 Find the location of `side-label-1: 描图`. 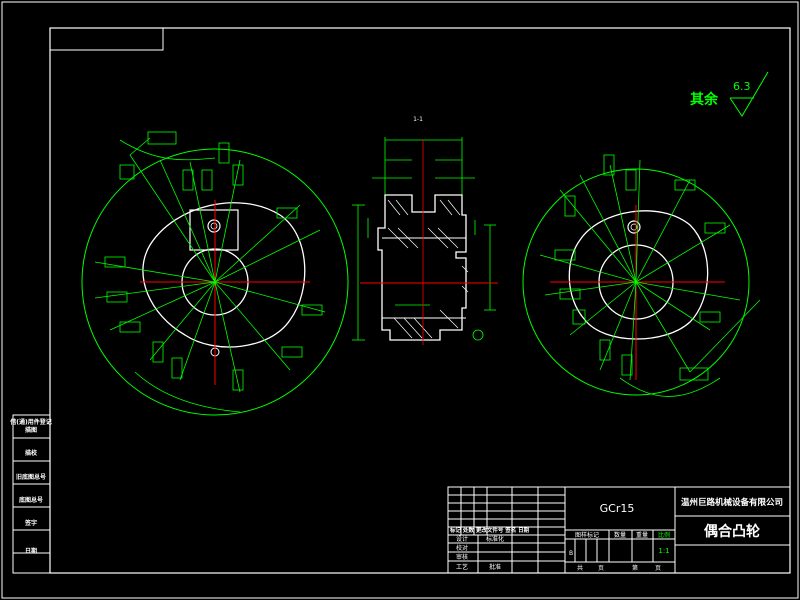

side-label-1: 描图 is located at coordinates (31, 430).